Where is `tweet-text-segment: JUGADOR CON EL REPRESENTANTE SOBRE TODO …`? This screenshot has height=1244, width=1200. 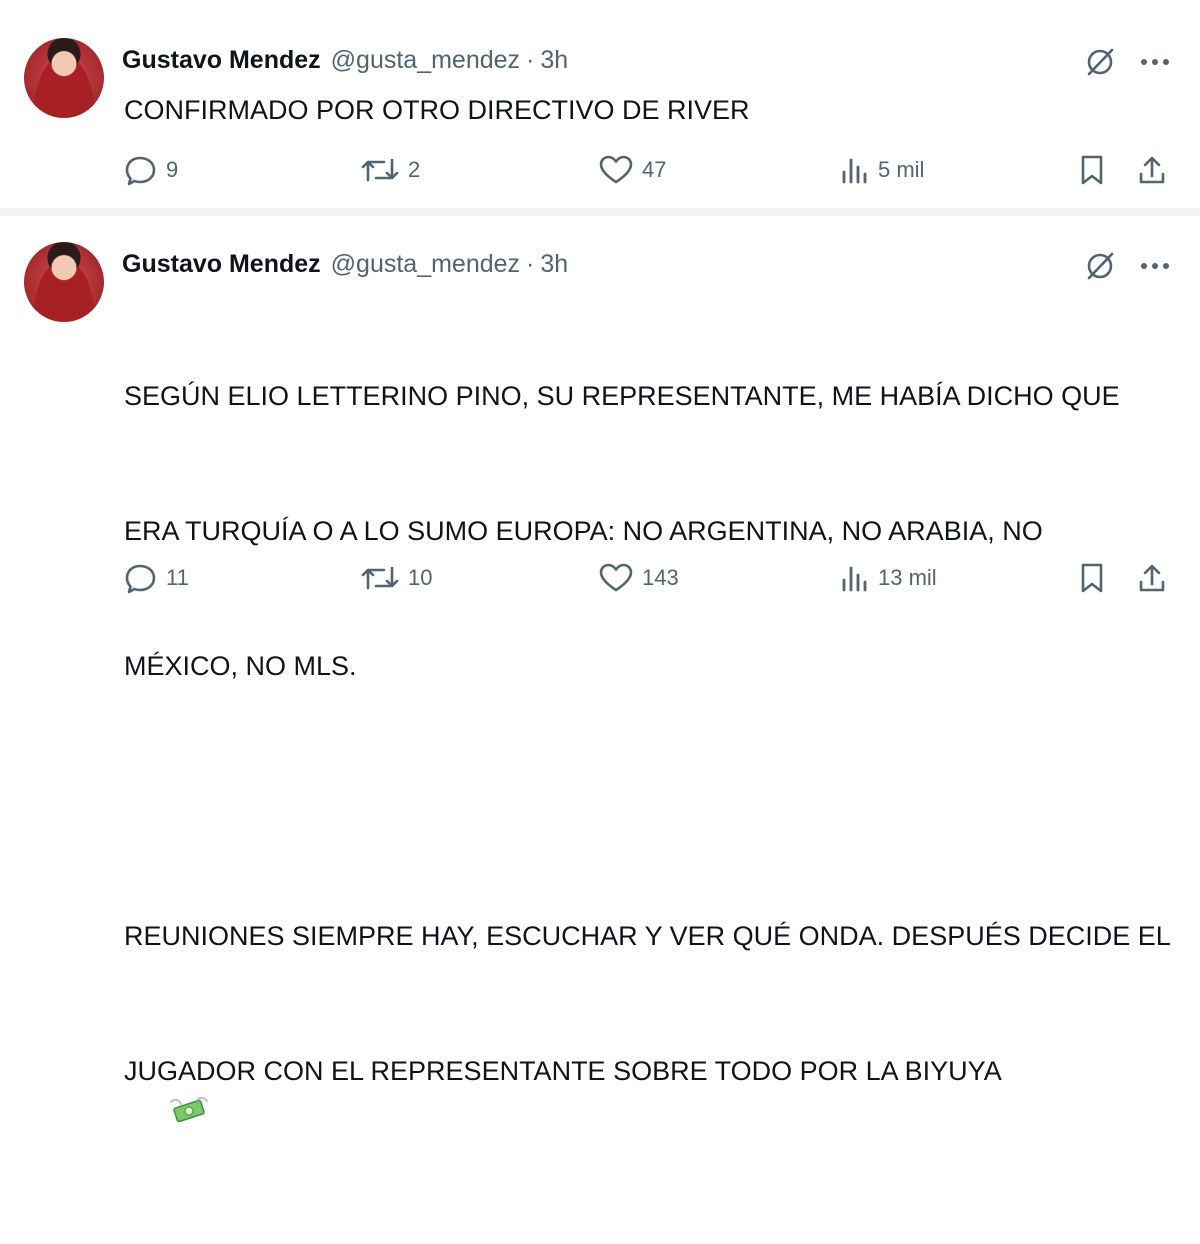 tweet-text-segment: JUGADOR CON EL REPRESENTANTE SOBRE TODO … is located at coordinates (563, 1071).